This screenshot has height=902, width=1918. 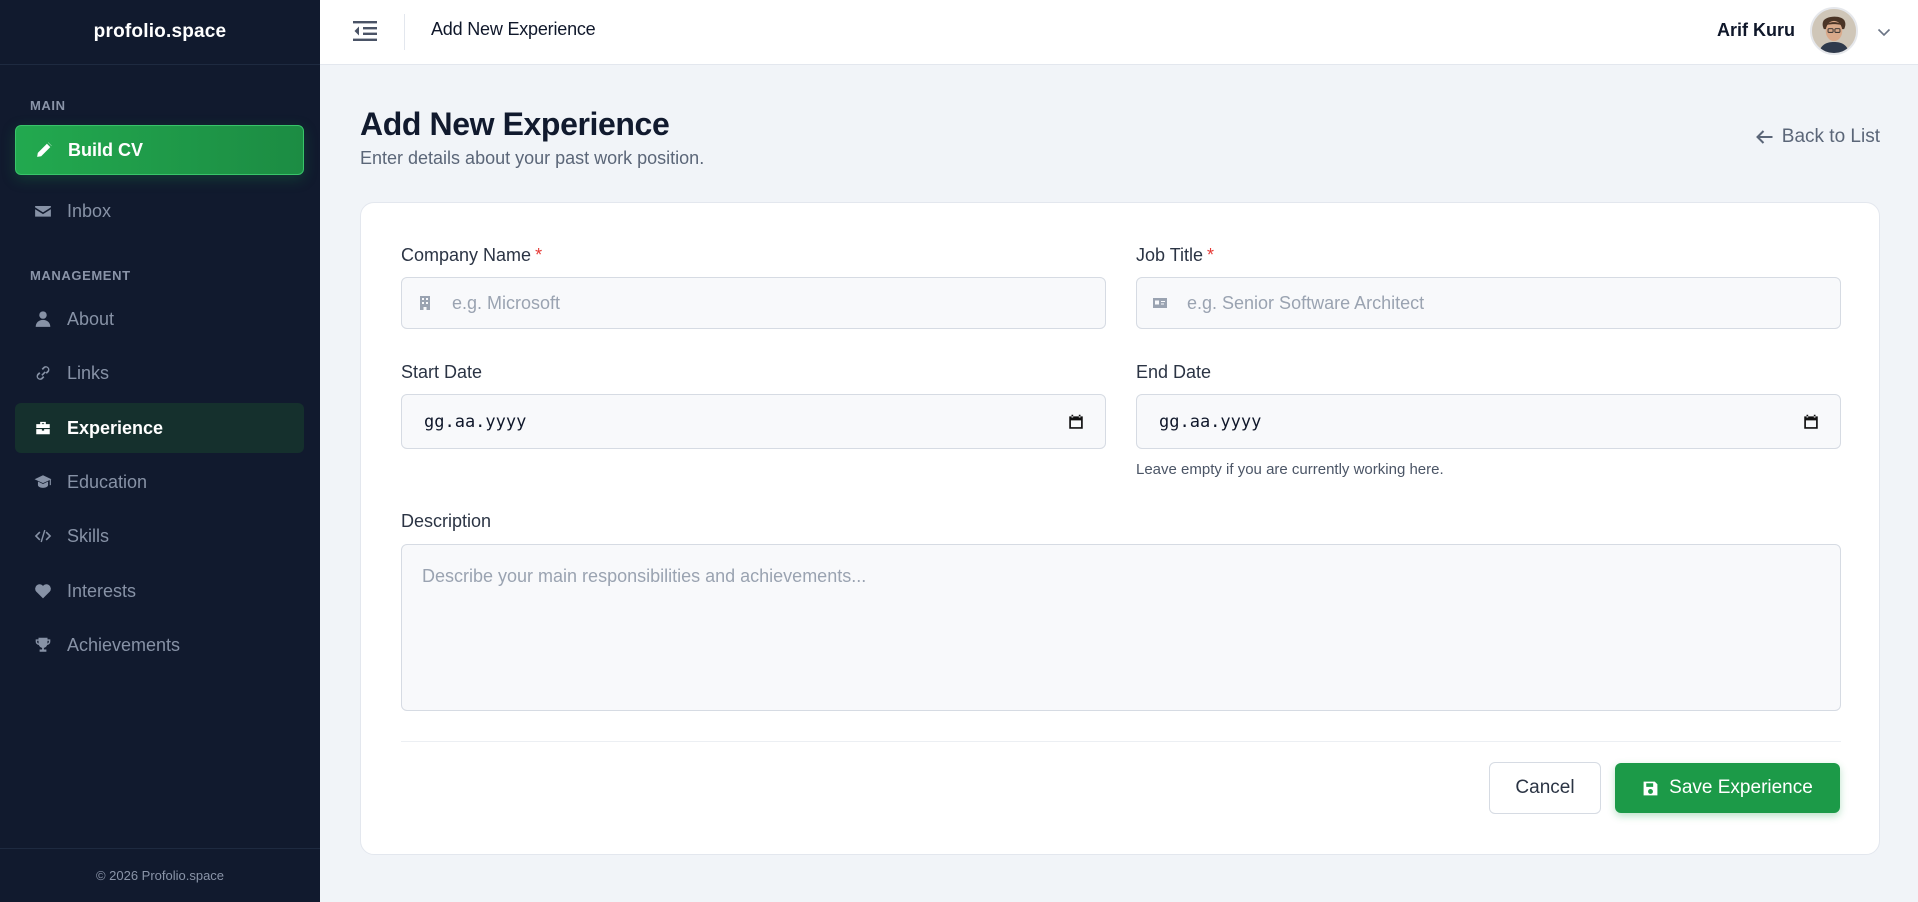 What do you see at coordinates (43, 536) in the screenshot?
I see `code-icon` at bounding box center [43, 536].